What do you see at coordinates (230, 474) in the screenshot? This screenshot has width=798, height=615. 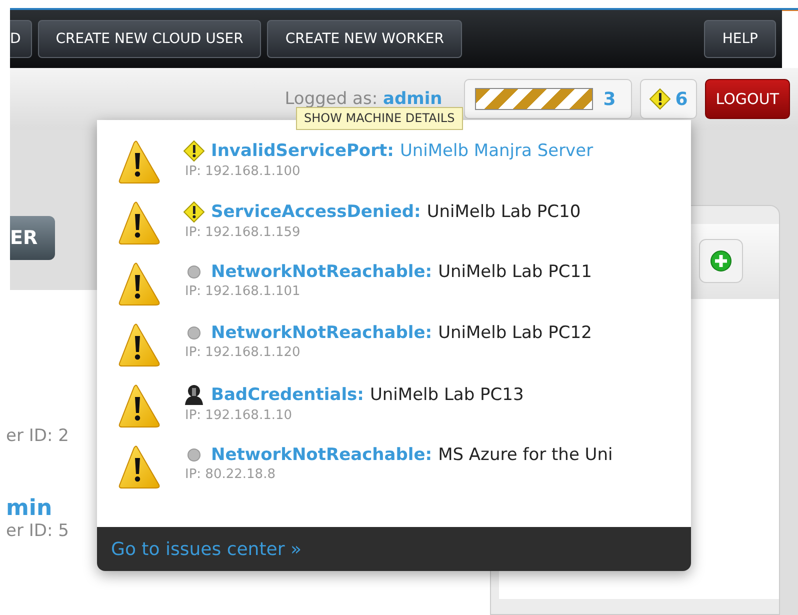 I see `ip-address: IP: 80.22.18.8` at bounding box center [230, 474].